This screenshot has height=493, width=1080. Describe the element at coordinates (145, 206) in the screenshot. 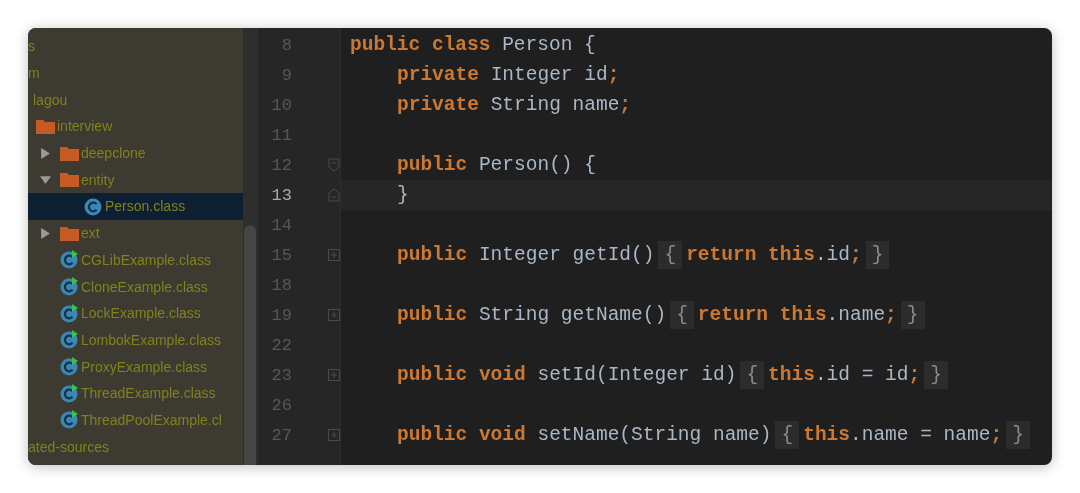

I see `file-name: Person.class` at that location.